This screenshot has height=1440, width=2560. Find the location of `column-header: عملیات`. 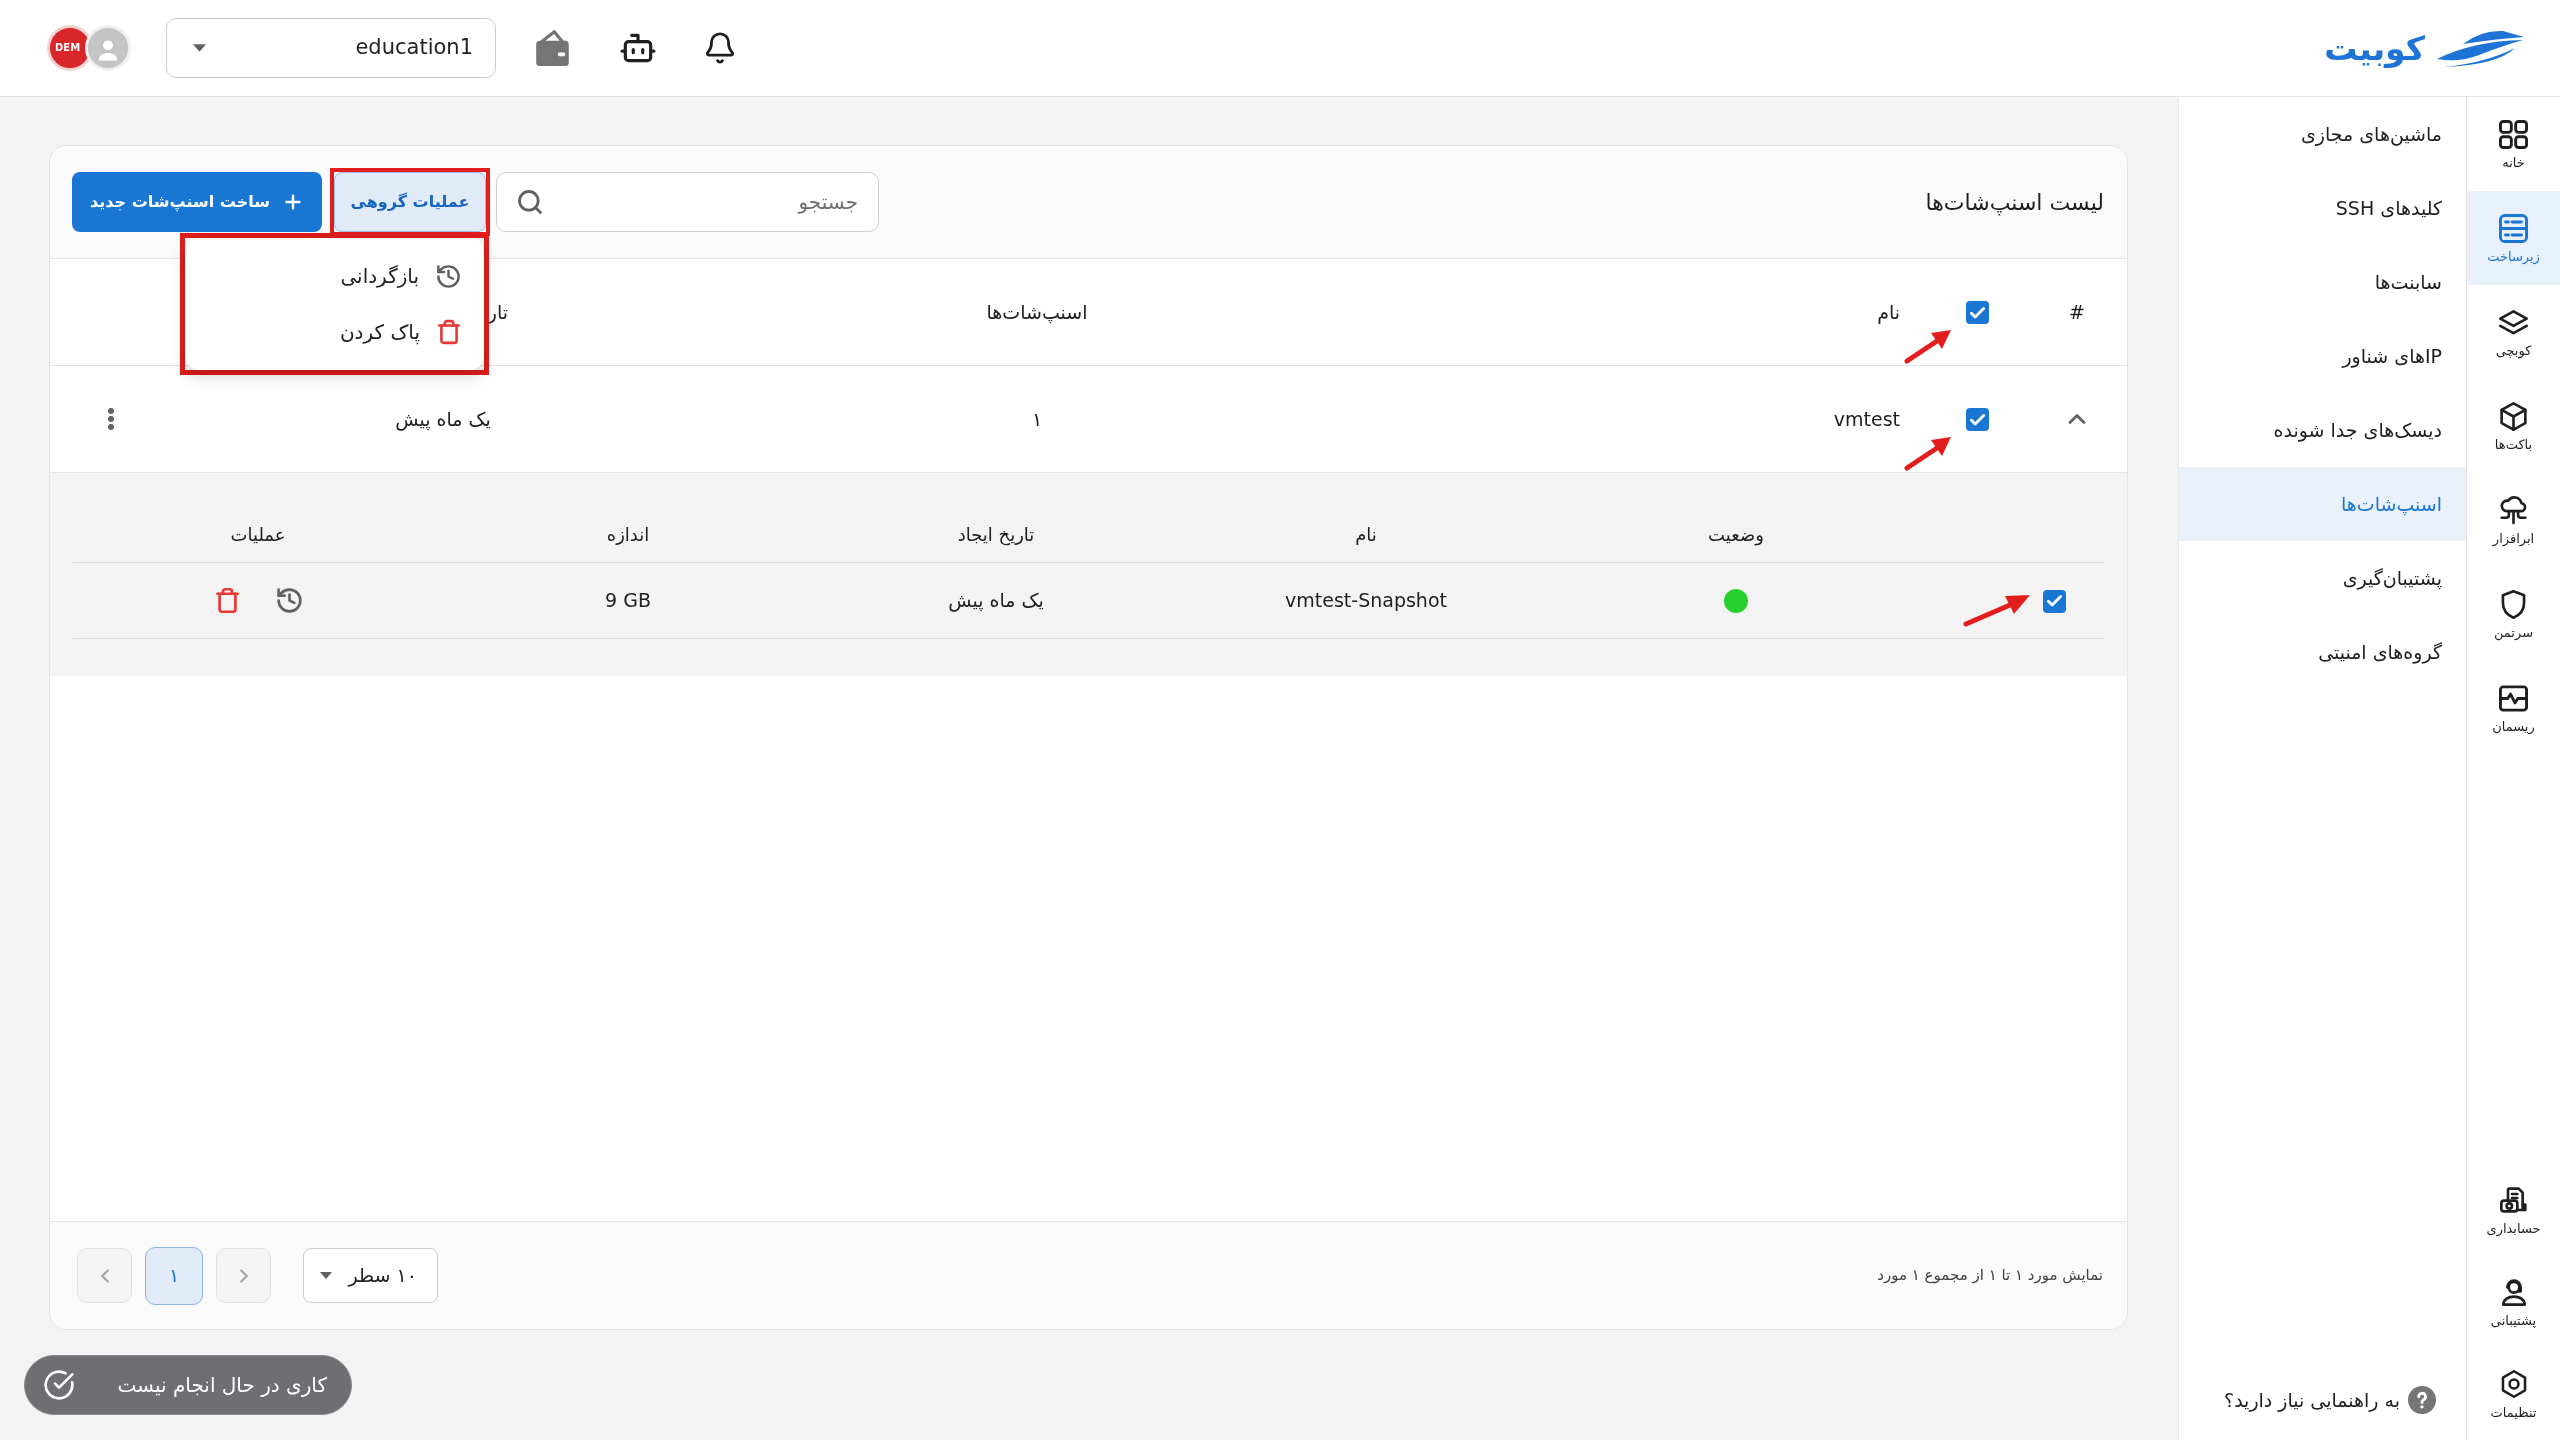

column-header: عملیات is located at coordinates (258, 534).